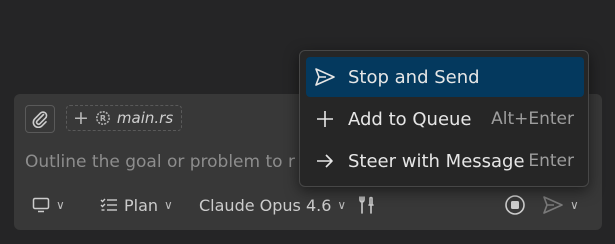 This screenshot has height=244, width=615. I want to click on send-dropdown-button: ∨, so click(560, 205).